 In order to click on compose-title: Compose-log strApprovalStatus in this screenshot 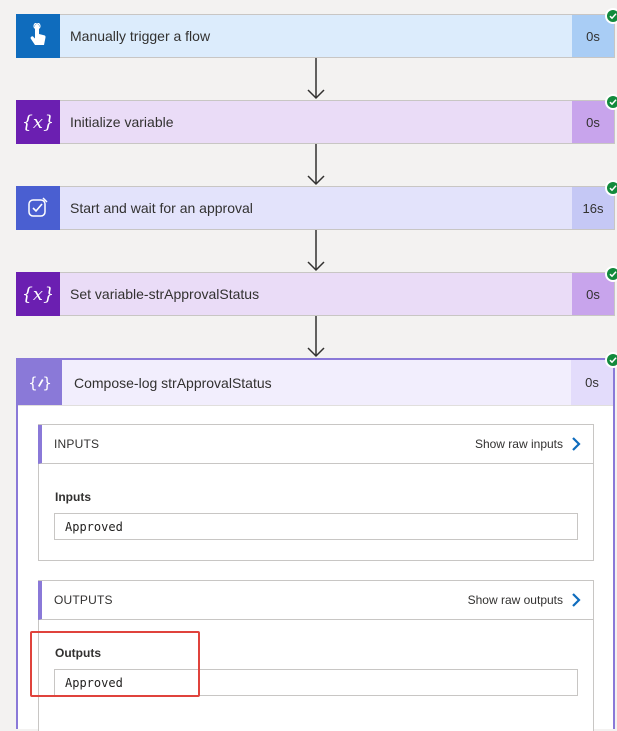, I will do `click(173, 382)`.